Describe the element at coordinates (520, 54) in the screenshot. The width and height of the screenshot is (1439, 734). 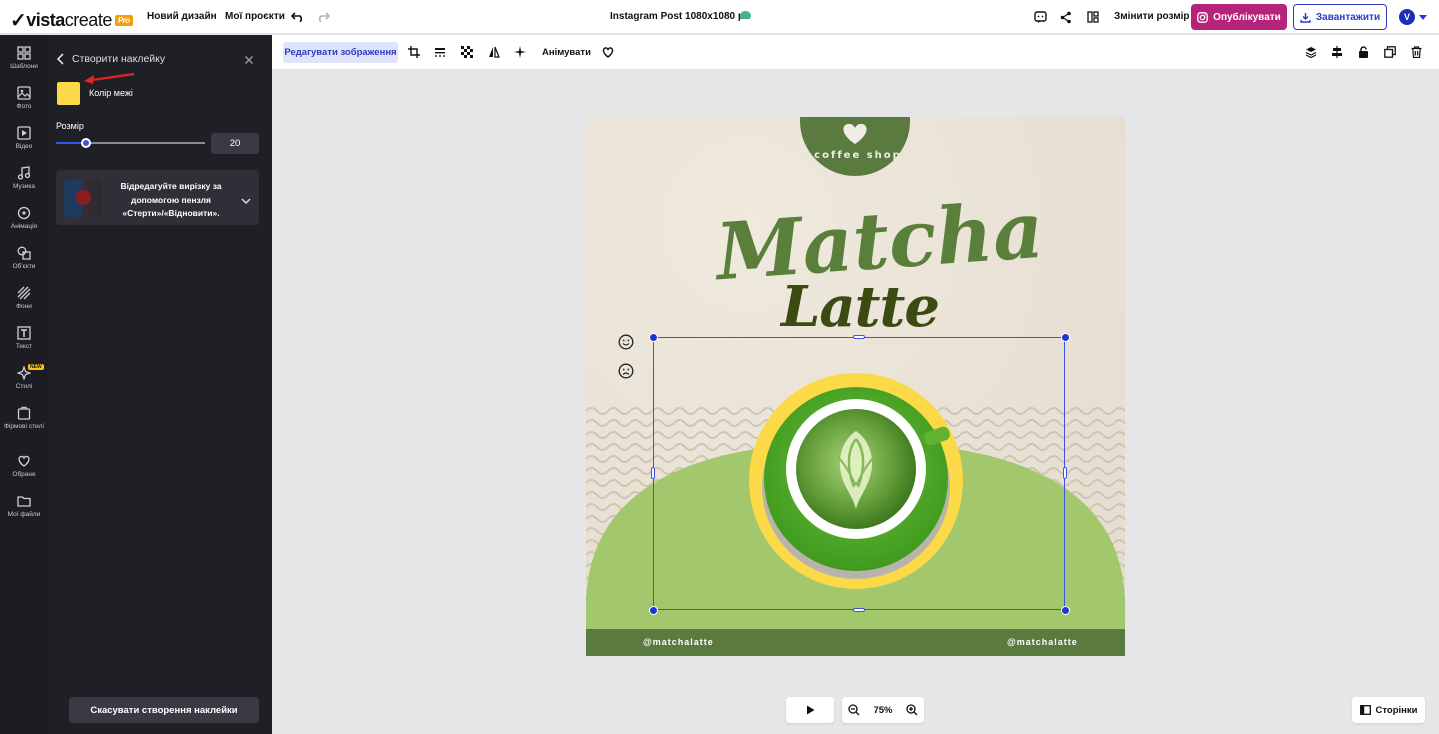
I see `effects-sparkle-icon` at that location.